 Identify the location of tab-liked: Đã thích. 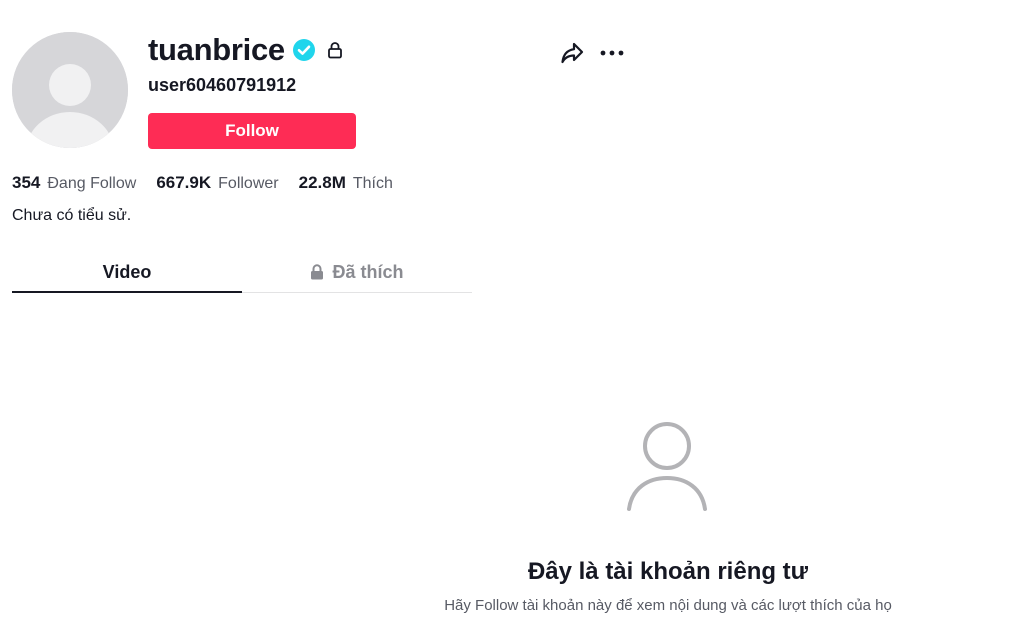
(357, 272).